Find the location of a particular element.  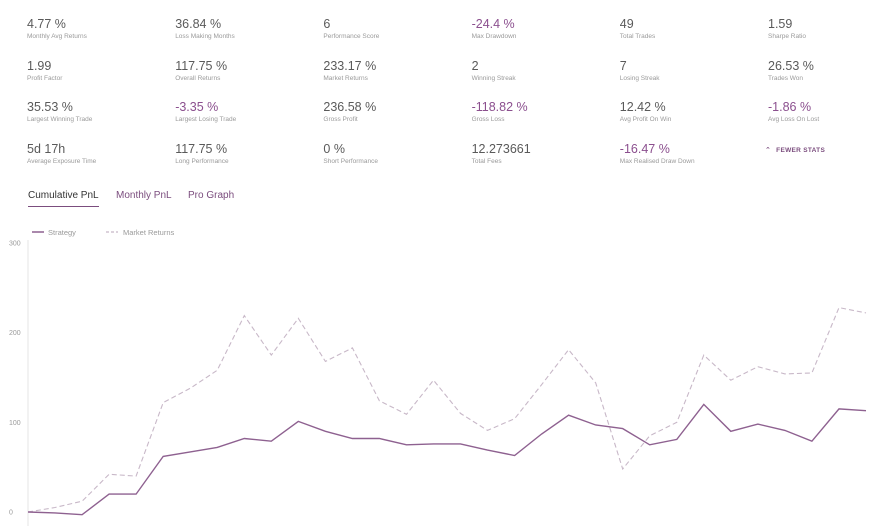

stat-label: Largest Winning Trade is located at coordinates (60, 119).